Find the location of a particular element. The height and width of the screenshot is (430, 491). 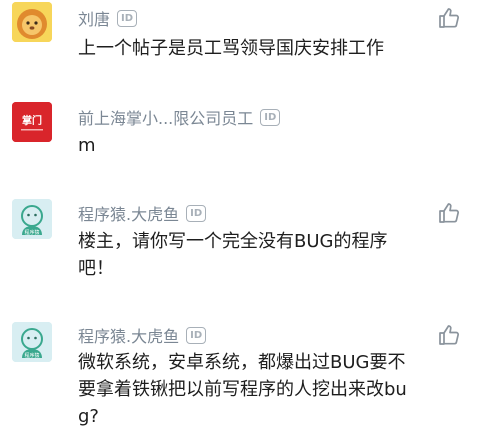

author-row: 前上海掌小...限公司员工 ID is located at coordinates (179, 117).